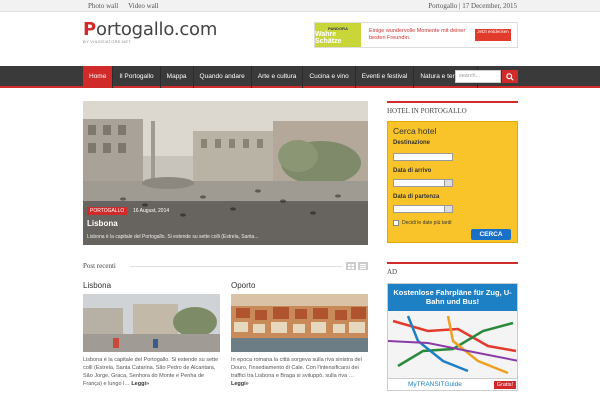  I want to click on banner-brand-name: Wahre Schätze, so click(328, 37).